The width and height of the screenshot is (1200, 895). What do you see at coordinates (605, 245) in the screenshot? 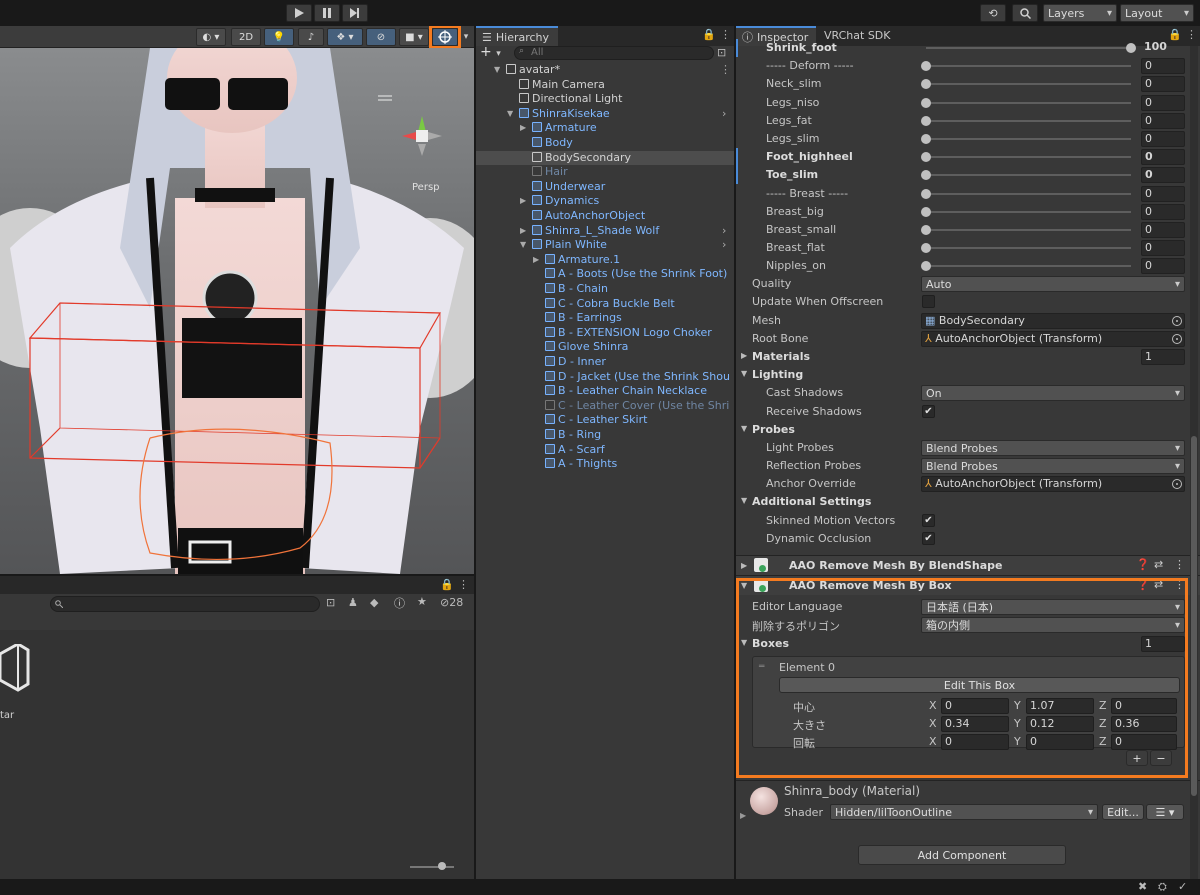
I see `hierarchy-row: ▼ Plain White ›` at bounding box center [605, 245].